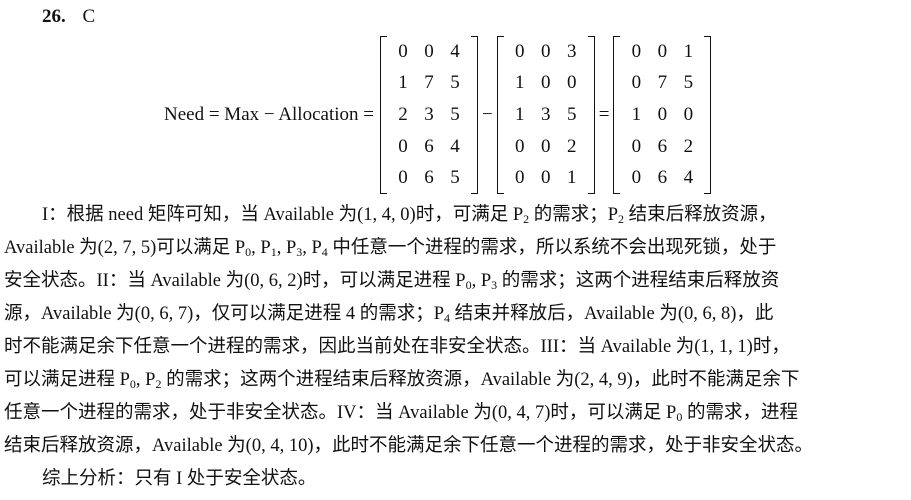 The image size is (911, 500). I want to click on minus-sign: −, so click(487, 114).